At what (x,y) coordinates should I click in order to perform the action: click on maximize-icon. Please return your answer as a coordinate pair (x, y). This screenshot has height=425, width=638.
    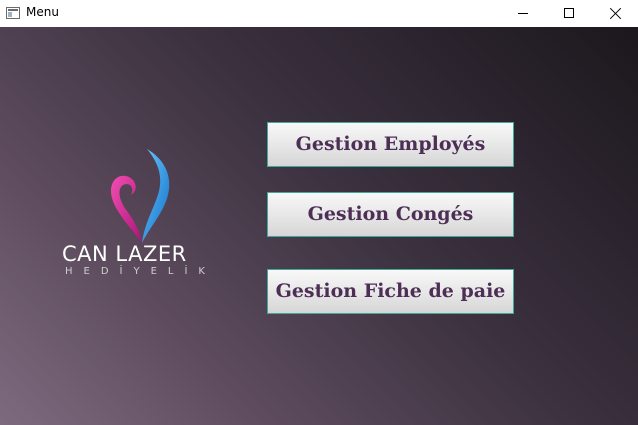
    Looking at the image, I should click on (569, 13).